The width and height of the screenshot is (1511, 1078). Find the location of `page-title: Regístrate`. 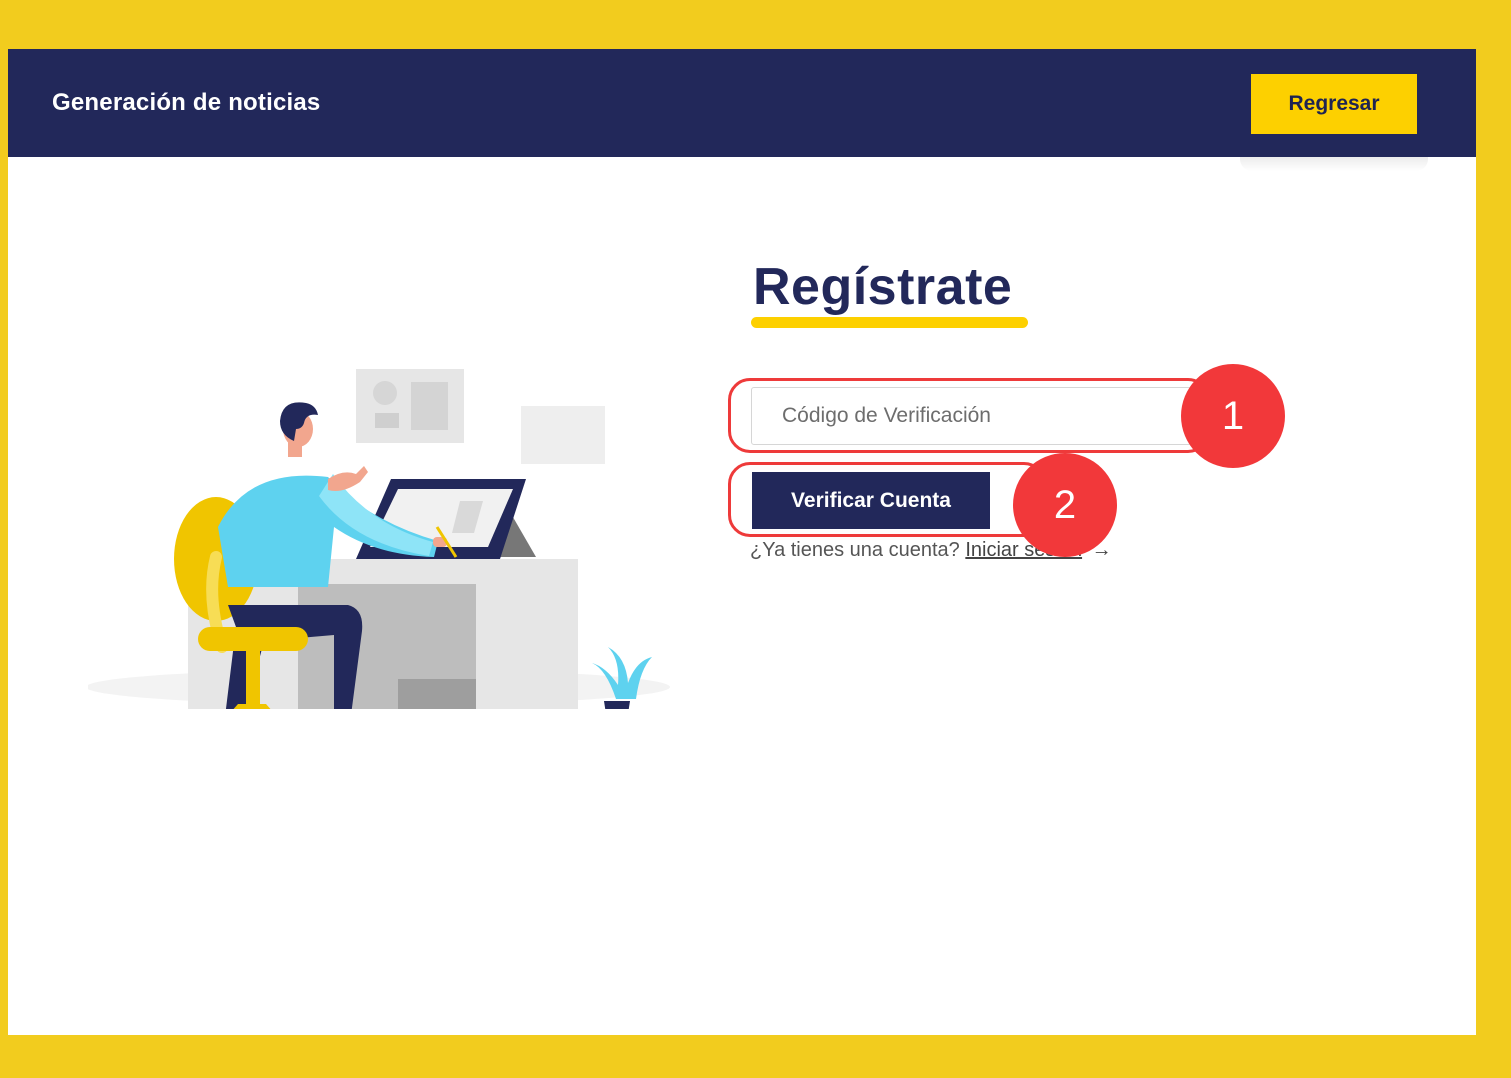

page-title: Regístrate is located at coordinates (883, 287).